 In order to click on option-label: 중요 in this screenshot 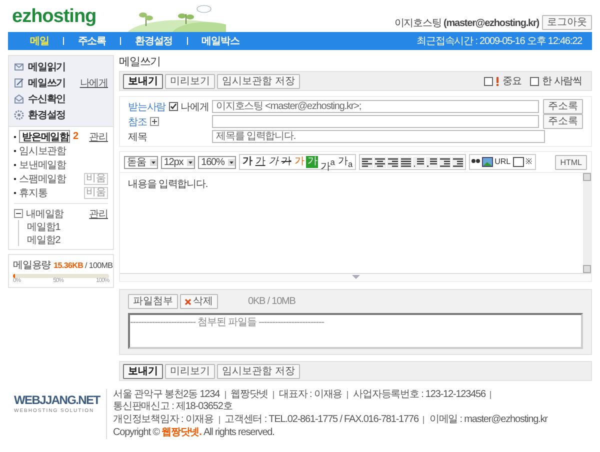, I will do `click(512, 81)`.